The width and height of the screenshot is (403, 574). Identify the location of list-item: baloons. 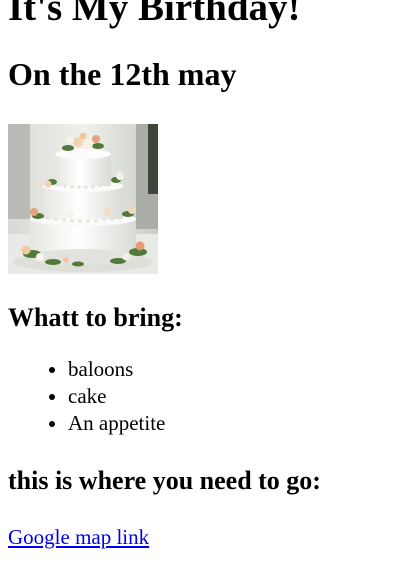
(233, 369).